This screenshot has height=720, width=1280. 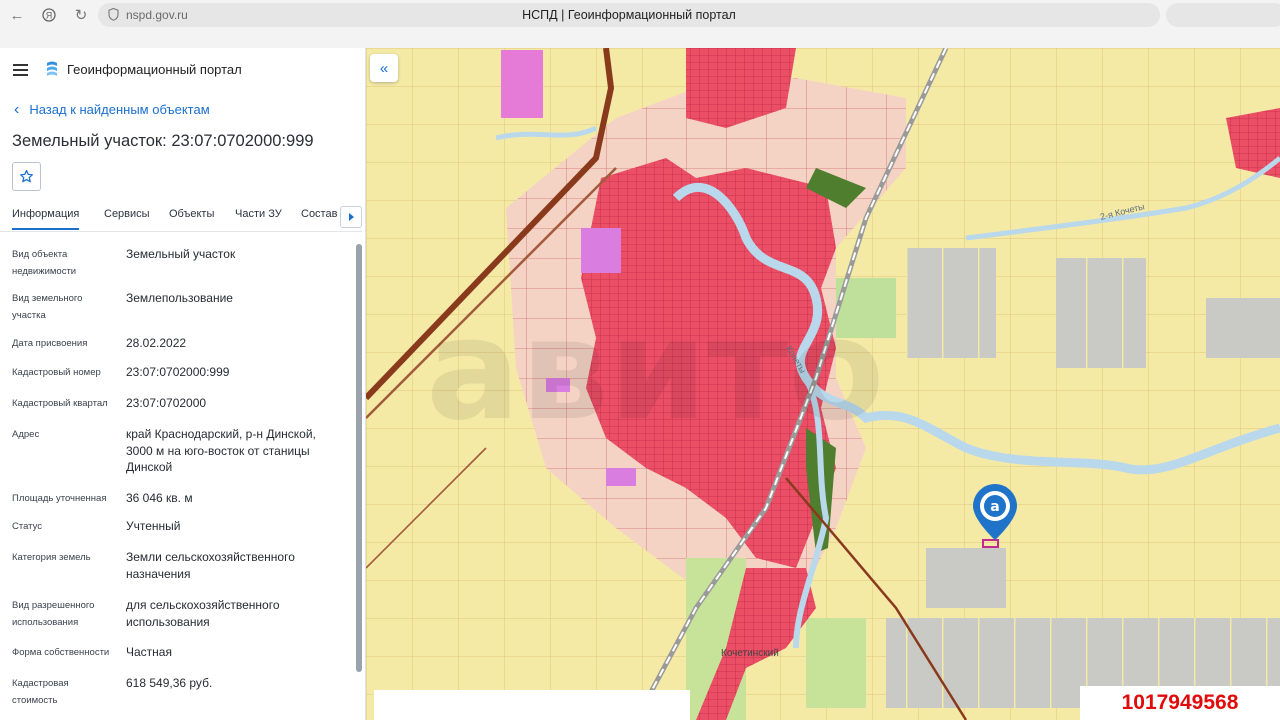 I want to click on field-value: Землепользование, so click(x=179, y=298).